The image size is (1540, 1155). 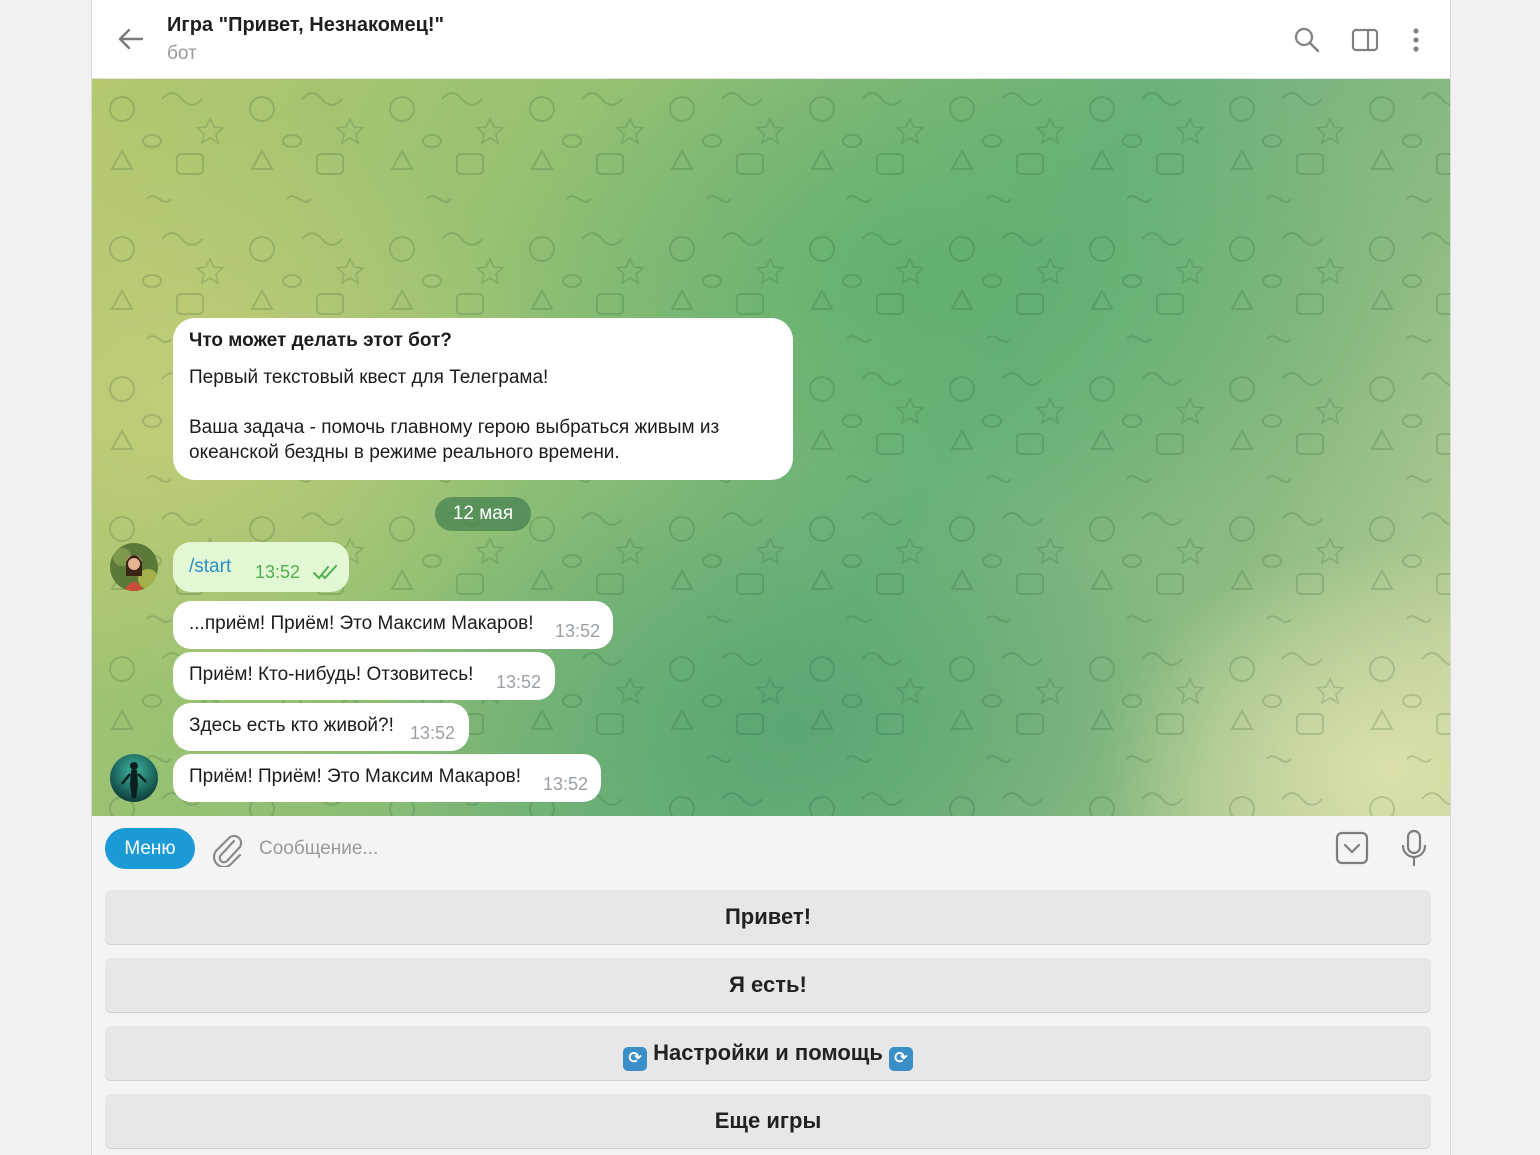 I want to click on microphone-icon, so click(x=1414, y=848).